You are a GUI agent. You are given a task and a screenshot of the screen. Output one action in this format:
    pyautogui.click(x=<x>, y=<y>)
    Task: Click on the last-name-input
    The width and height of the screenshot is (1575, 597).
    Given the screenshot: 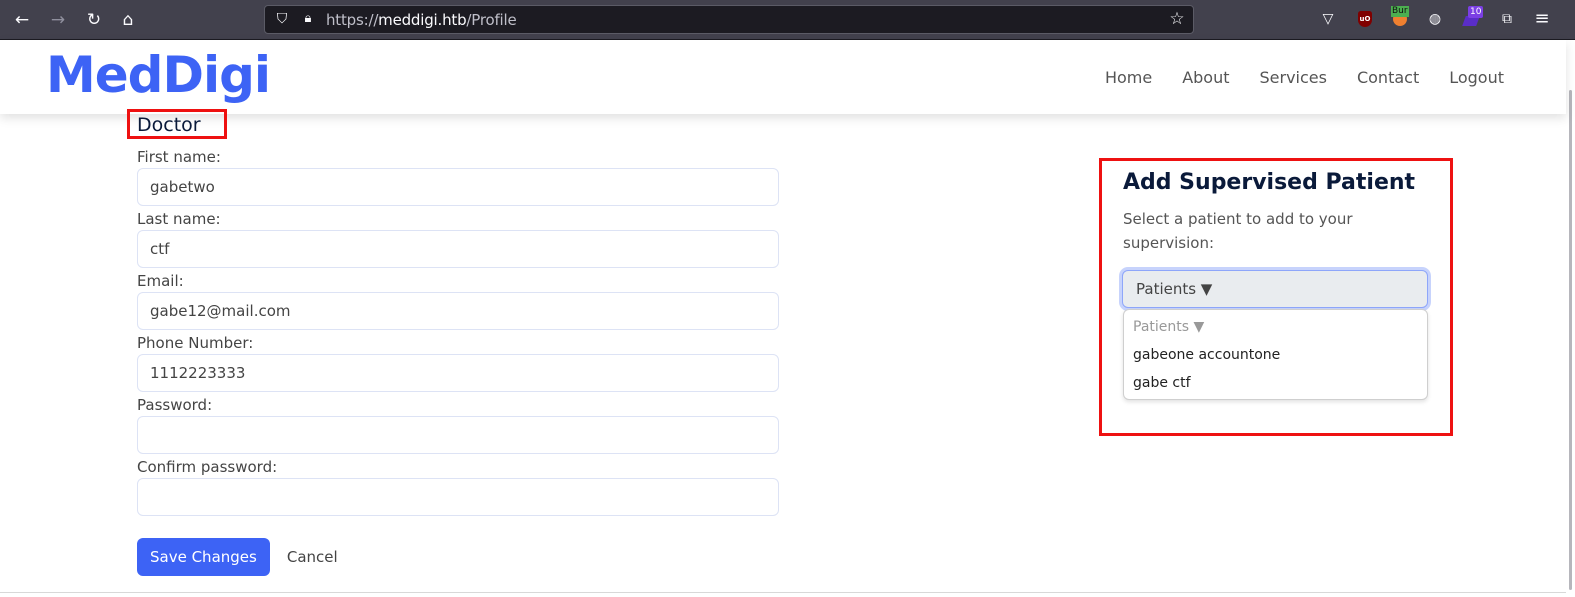 What is the action you would take?
    pyautogui.click(x=458, y=249)
    